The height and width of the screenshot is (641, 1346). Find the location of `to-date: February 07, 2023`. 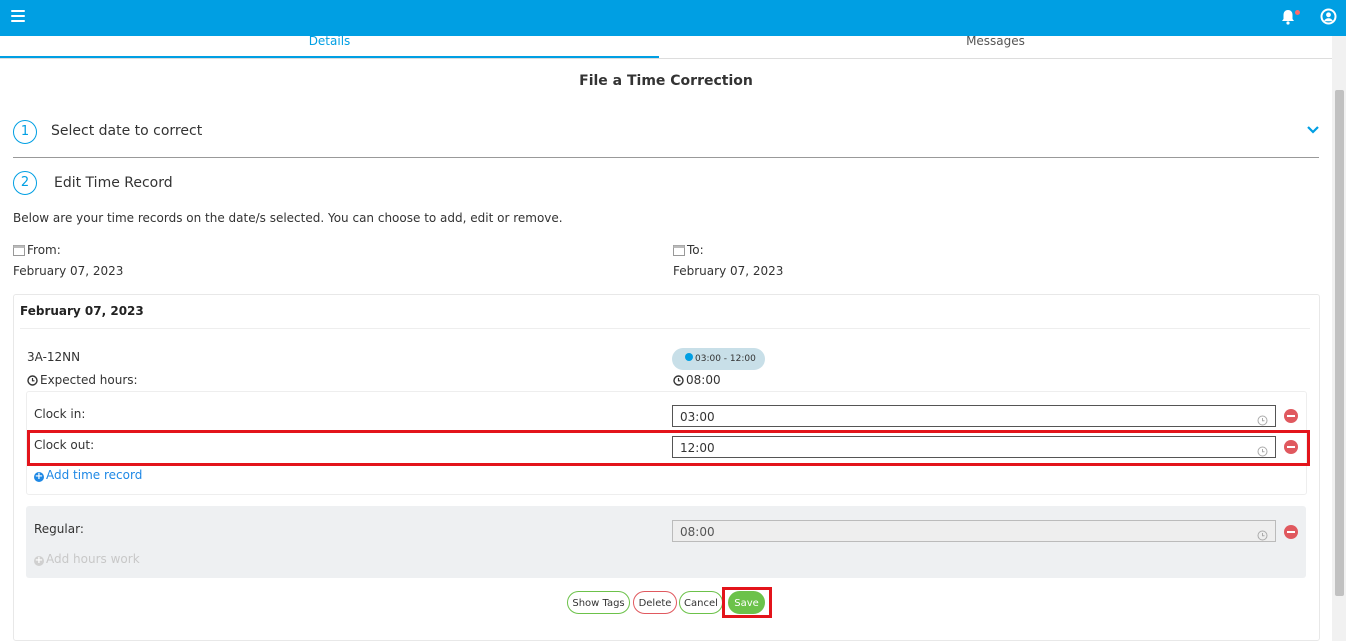

to-date: February 07, 2023 is located at coordinates (728, 271).